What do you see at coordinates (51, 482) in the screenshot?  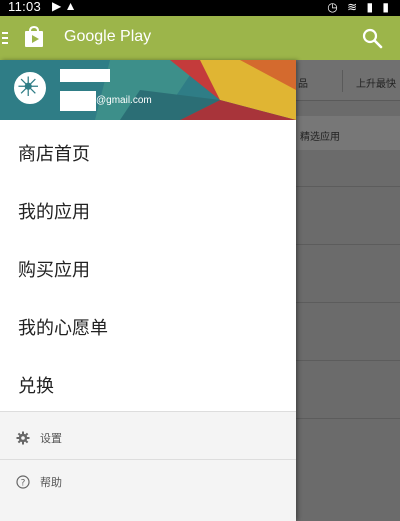 I see `help-label: 帮助` at bounding box center [51, 482].